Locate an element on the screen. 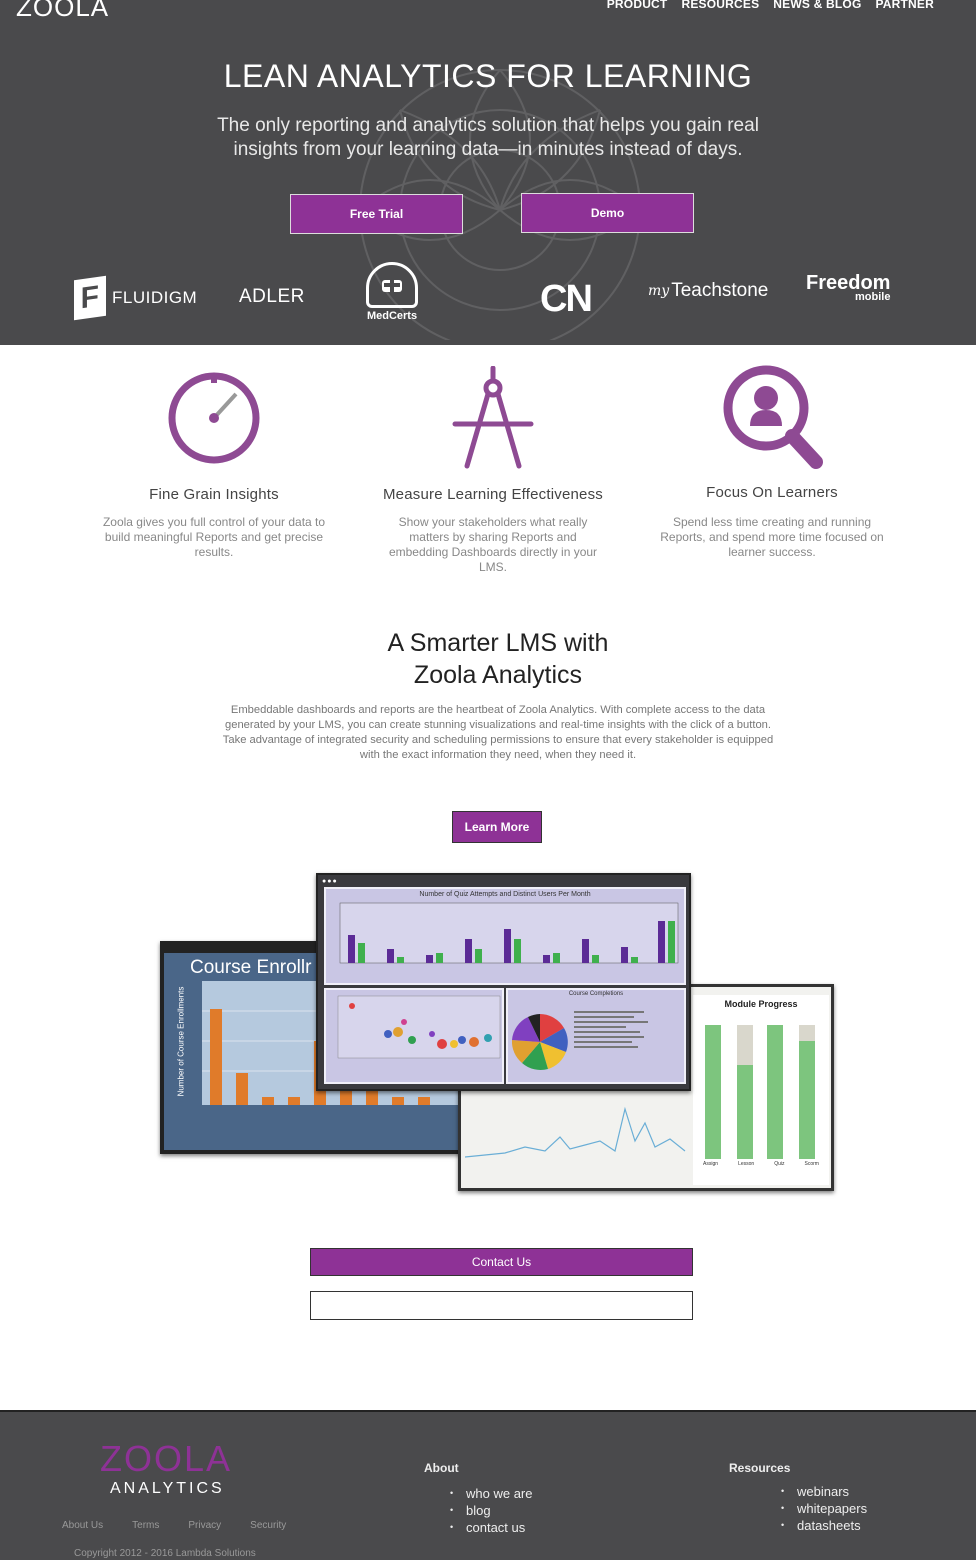 The width and height of the screenshot is (976, 1560). demo-button: Demo is located at coordinates (607, 213).